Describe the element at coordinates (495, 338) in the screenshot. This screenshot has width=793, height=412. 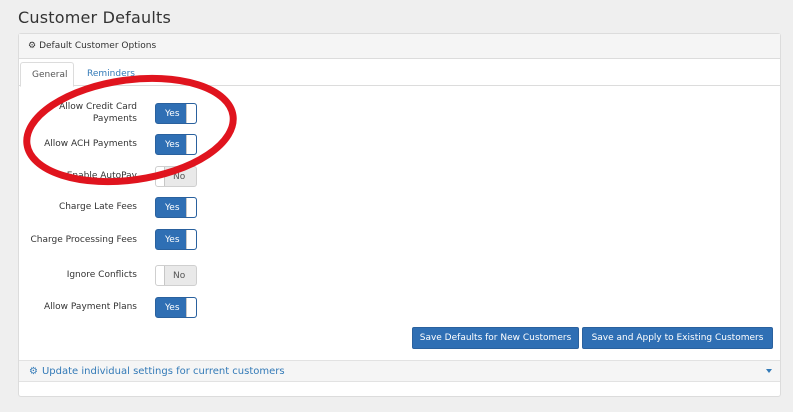
I see `save-defaults-button: Save Defaults for New Customers` at that location.